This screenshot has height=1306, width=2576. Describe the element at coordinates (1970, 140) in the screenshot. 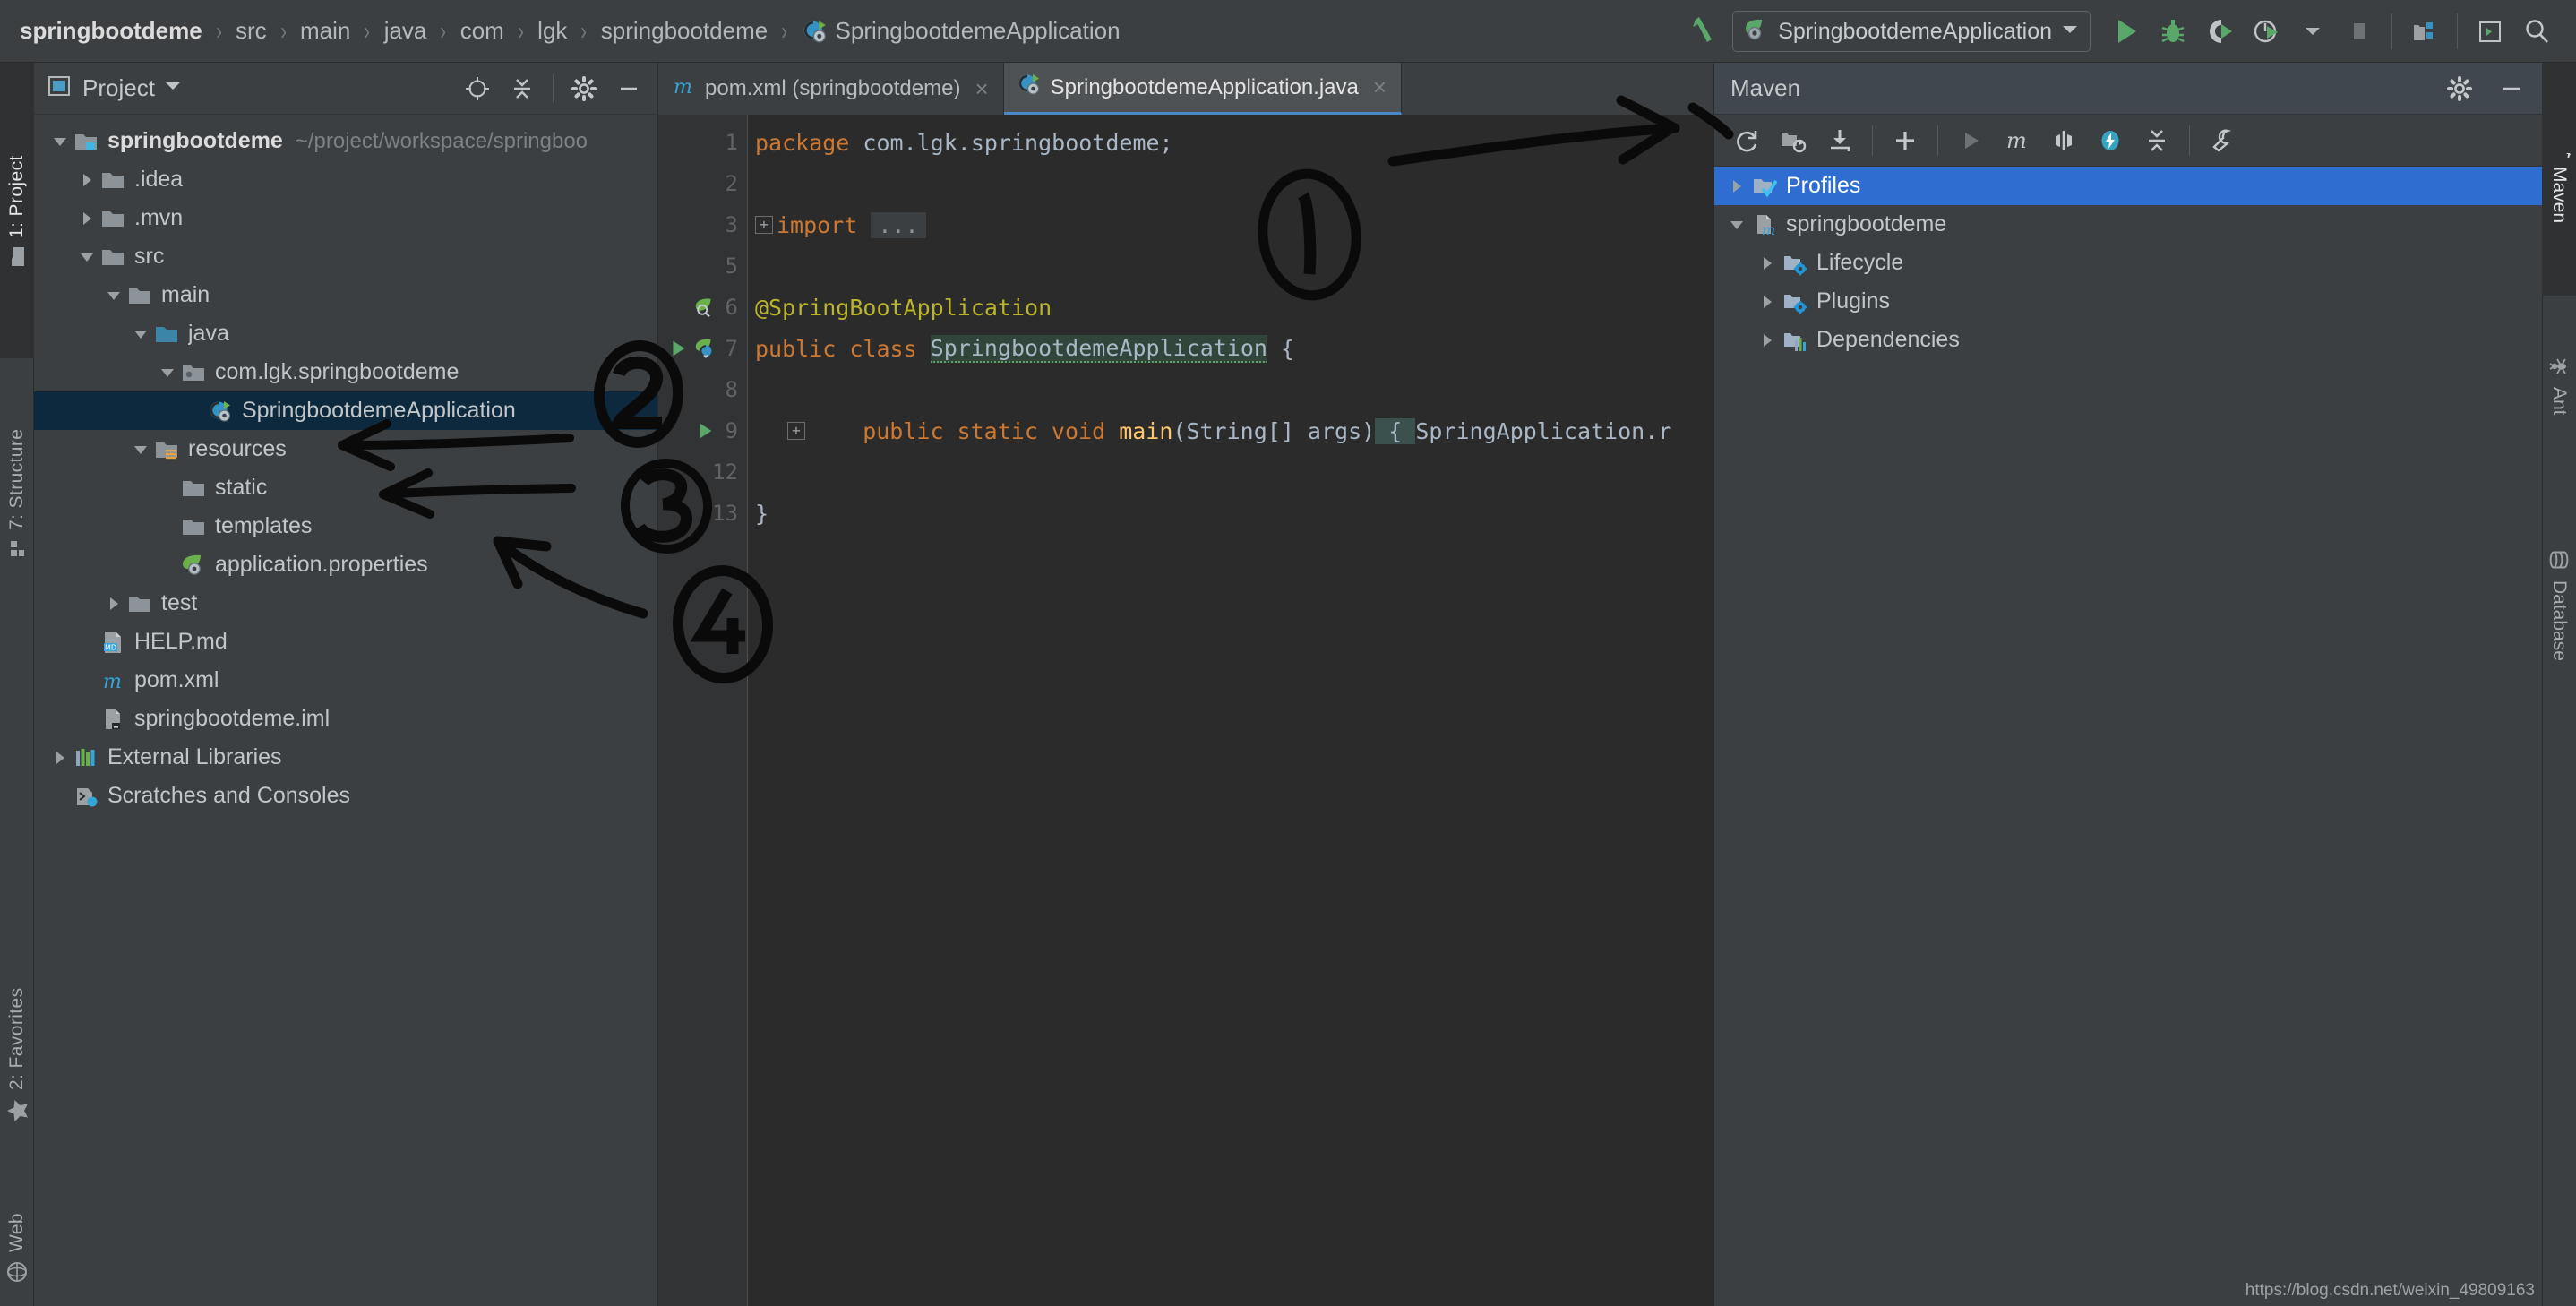

I see `play-icon` at that location.